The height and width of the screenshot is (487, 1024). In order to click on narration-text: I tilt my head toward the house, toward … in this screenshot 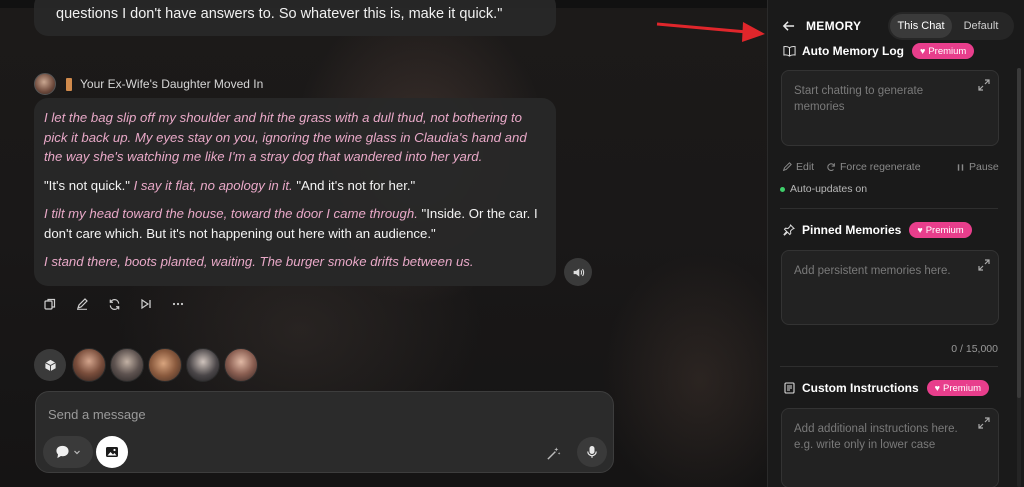, I will do `click(231, 213)`.